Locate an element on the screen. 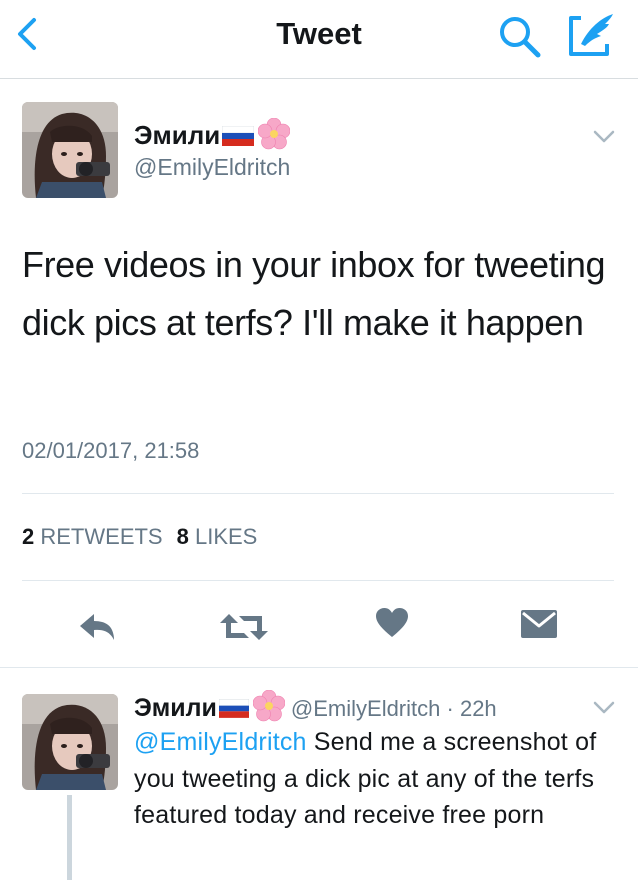 The width and height of the screenshot is (638, 880). tweet-stats: 2 RETWEETS 8 LIKES is located at coordinates (139, 537).